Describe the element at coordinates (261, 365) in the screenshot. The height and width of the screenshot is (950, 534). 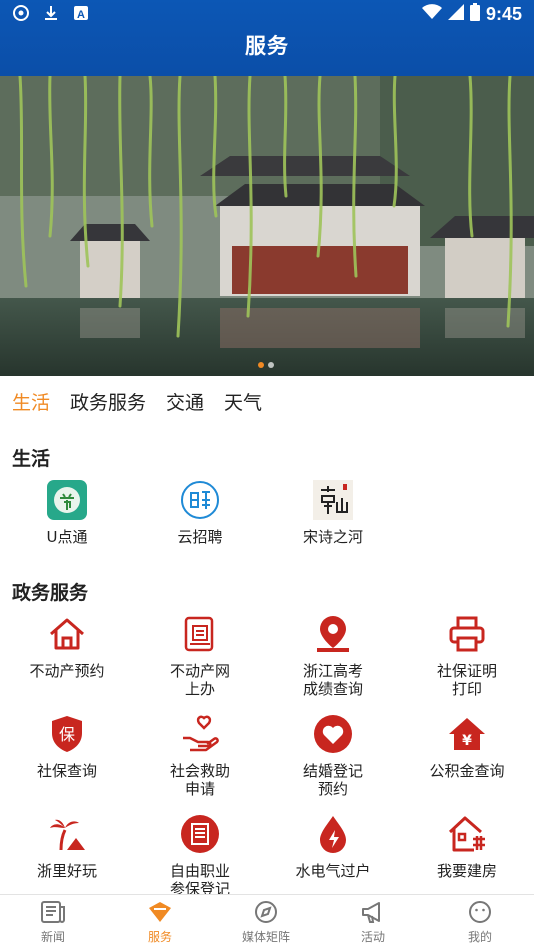
I see `carousel-dot-active` at that location.